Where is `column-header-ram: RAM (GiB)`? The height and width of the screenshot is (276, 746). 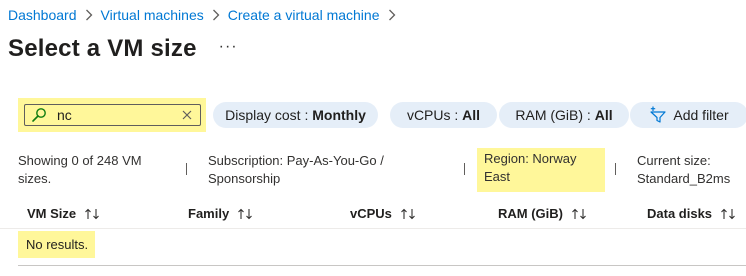
column-header-ram: RAM (GiB) is located at coordinates (543, 213).